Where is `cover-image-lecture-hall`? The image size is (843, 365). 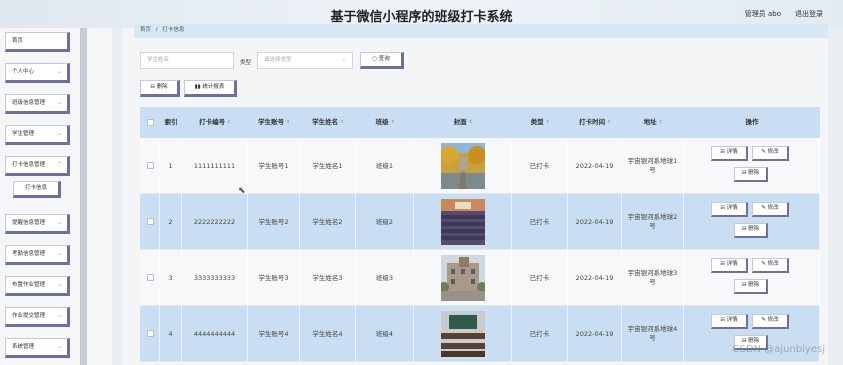
cover-image-lecture-hall is located at coordinates (463, 222).